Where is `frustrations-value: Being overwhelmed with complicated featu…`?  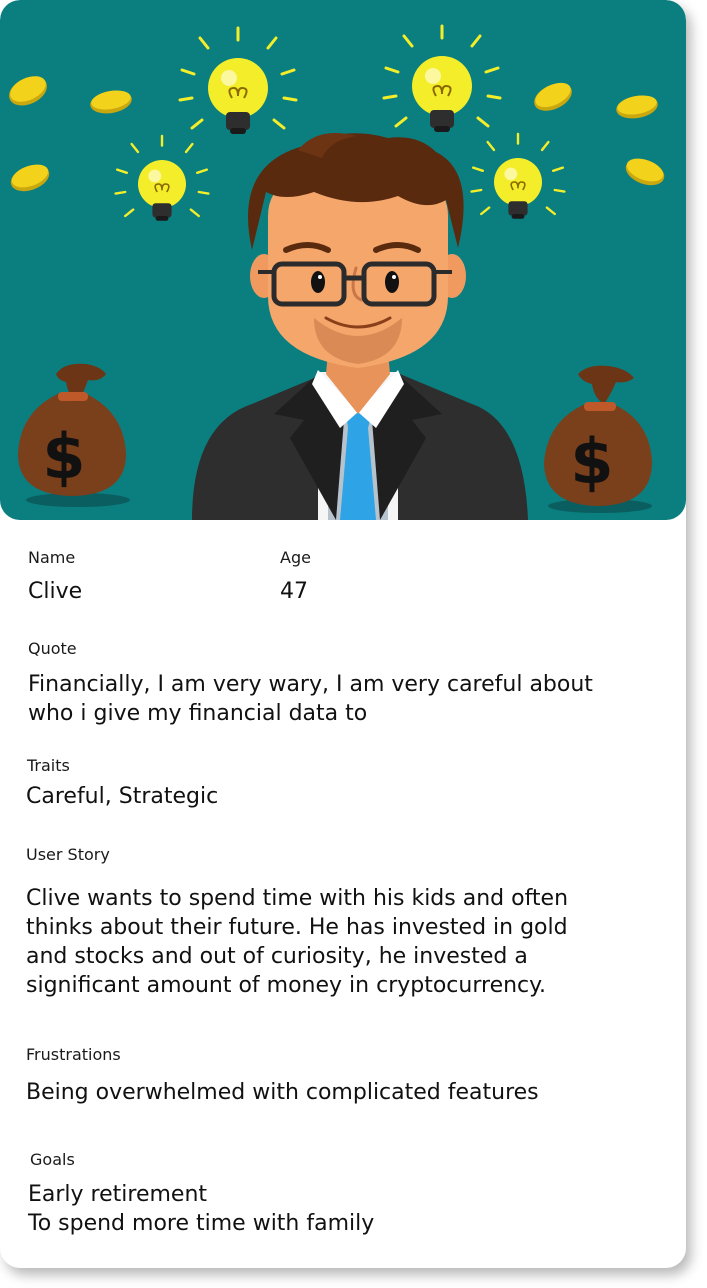 frustrations-value: Being overwhelmed with complicated featu… is located at coordinates (282, 1092).